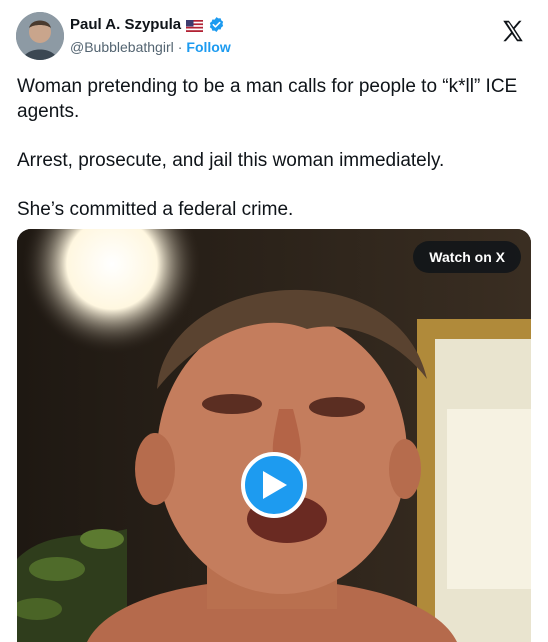 The width and height of the screenshot is (548, 642). What do you see at coordinates (467, 257) in the screenshot?
I see `watch-on-x-button: Watch on X` at bounding box center [467, 257].